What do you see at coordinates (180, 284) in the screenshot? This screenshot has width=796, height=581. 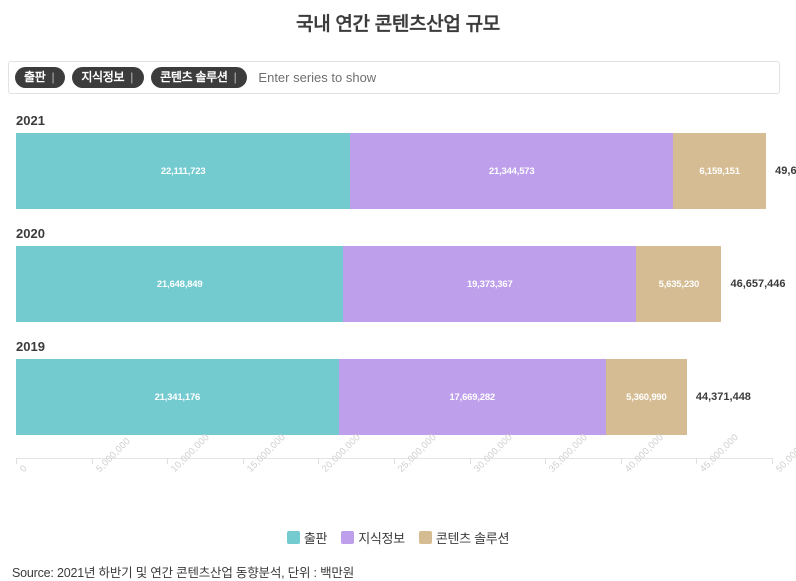 I see `bar-segment: 21,648,849` at bounding box center [180, 284].